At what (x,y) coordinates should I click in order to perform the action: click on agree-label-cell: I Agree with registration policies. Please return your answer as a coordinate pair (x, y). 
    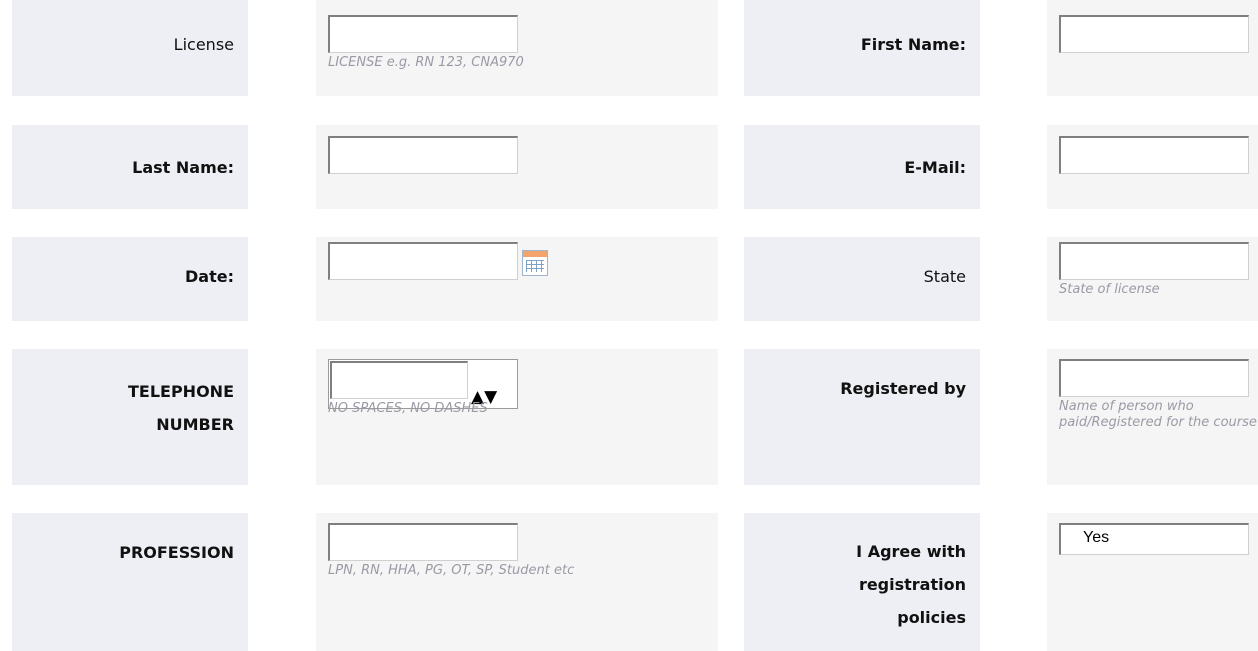
    Looking at the image, I should click on (862, 582).